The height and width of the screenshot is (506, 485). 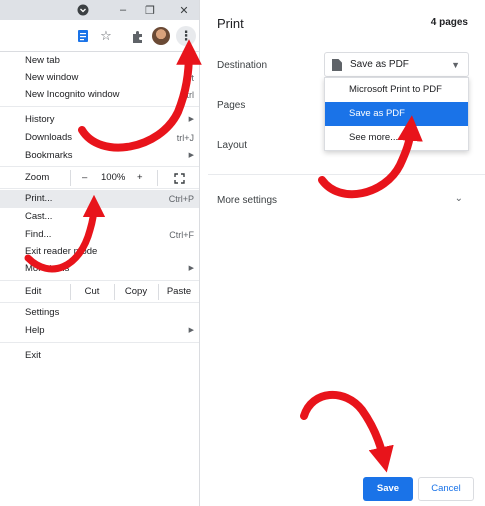 I want to click on dropdown-caret-icon: ▼, so click(x=455, y=65).